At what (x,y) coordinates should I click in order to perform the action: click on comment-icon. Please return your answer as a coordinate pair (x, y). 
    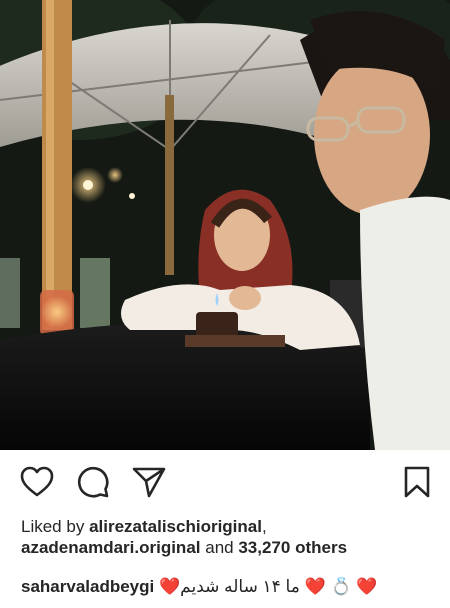
    Looking at the image, I should click on (93, 482).